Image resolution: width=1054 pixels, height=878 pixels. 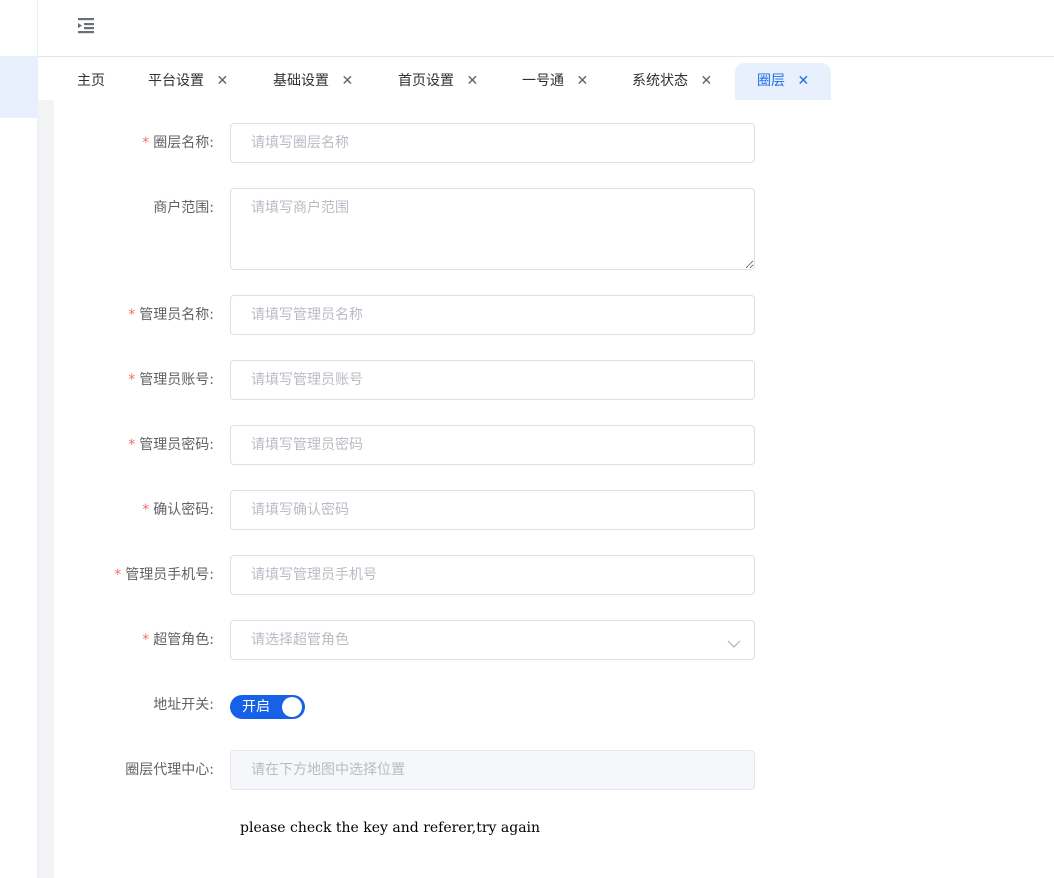 I want to click on address-switch-label: 地址开关:, so click(x=183, y=705).